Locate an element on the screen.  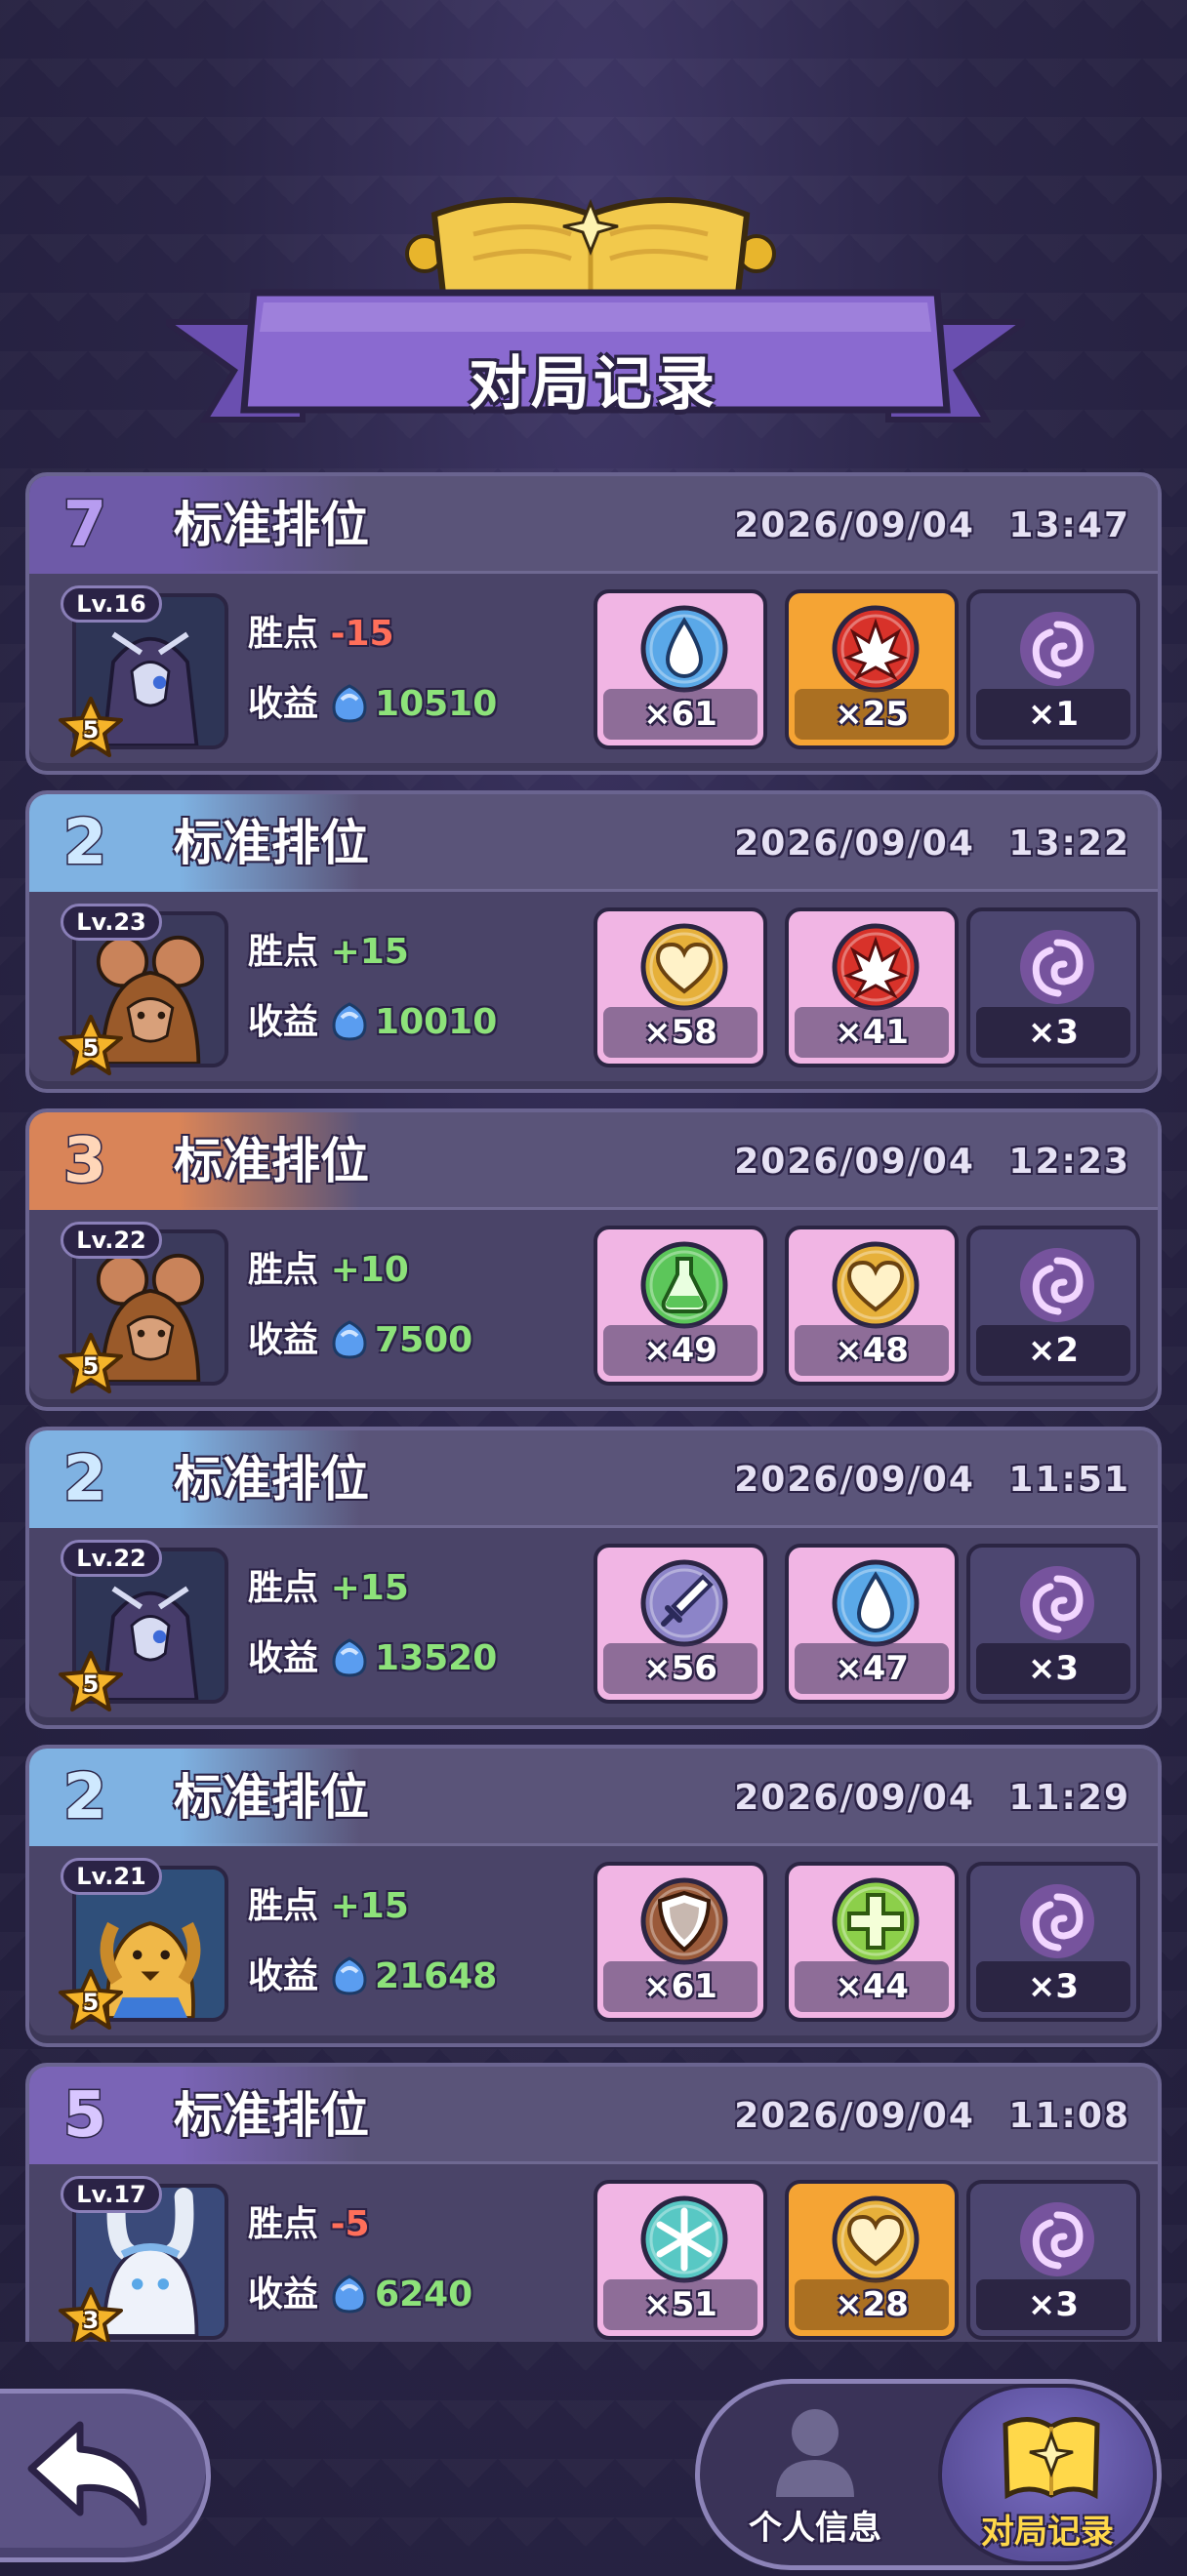
reward-item-tile: ×48 is located at coordinates (872, 1306).